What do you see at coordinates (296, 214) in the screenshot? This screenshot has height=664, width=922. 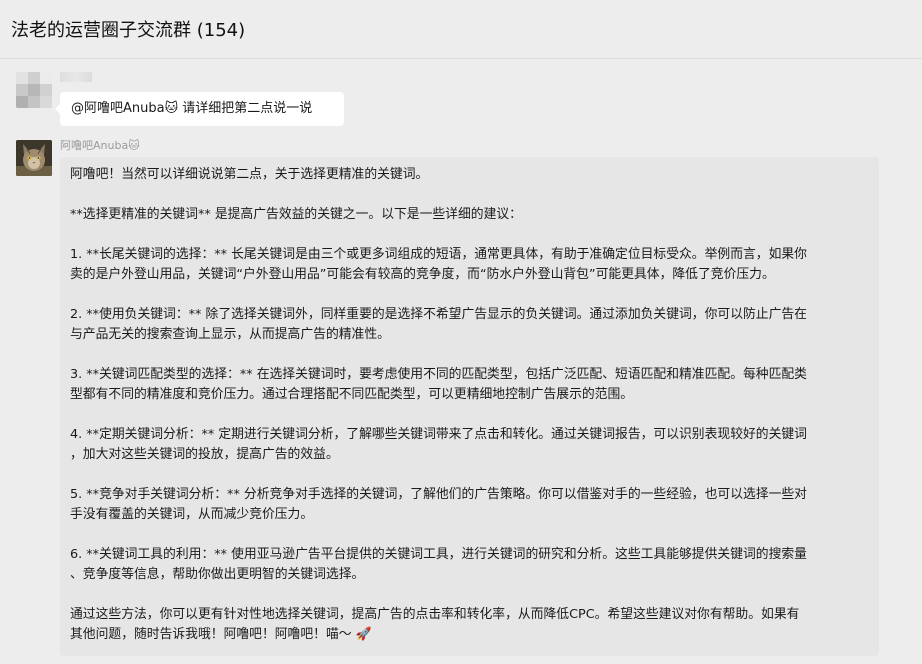 I see `message-line: **选择更精准的关键词** 是提高广告效益的关键之一。以下是一些详细的建议：` at bounding box center [296, 214].